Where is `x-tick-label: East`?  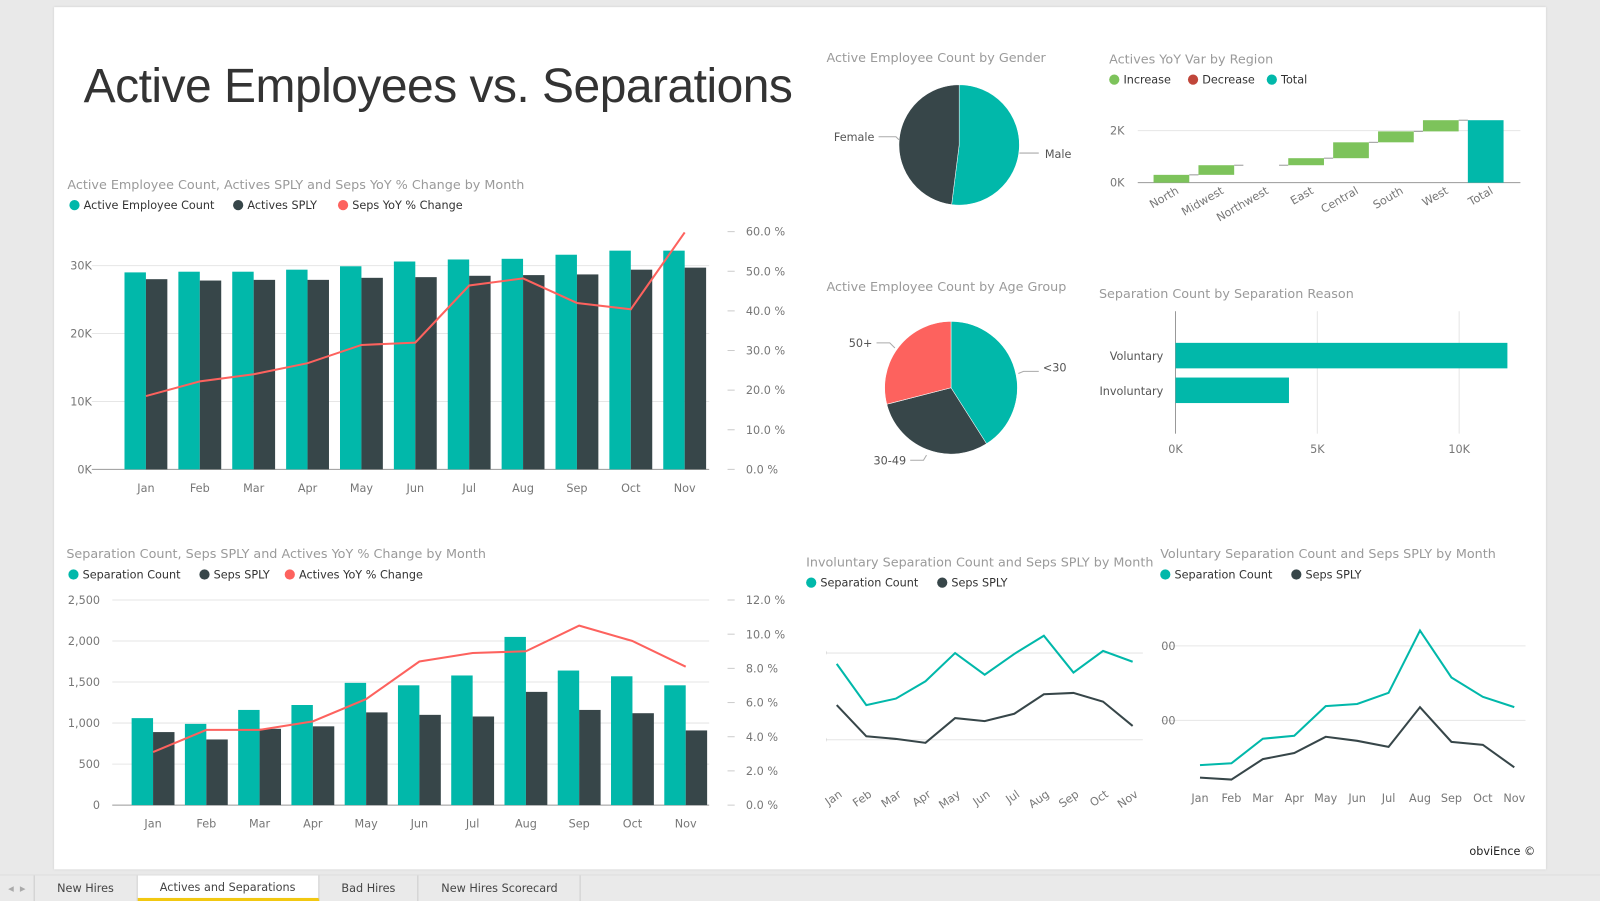
x-tick-label: East is located at coordinates (1302, 196).